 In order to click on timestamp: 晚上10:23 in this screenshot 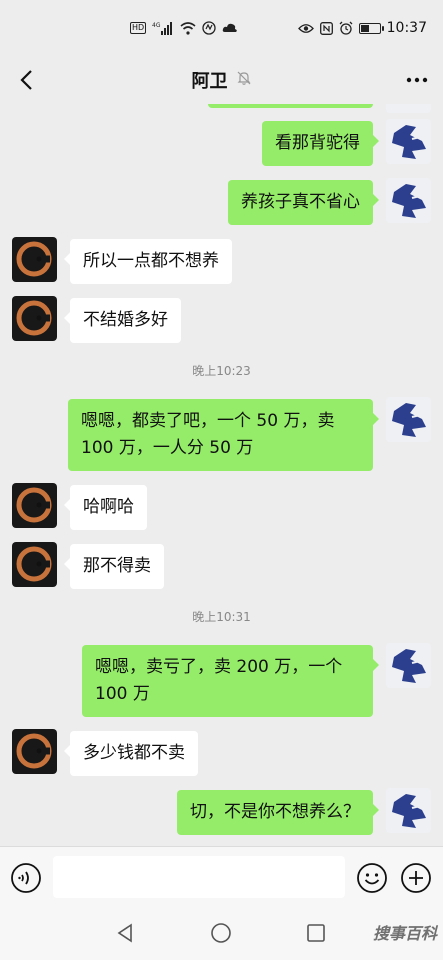, I will do `click(221, 371)`.